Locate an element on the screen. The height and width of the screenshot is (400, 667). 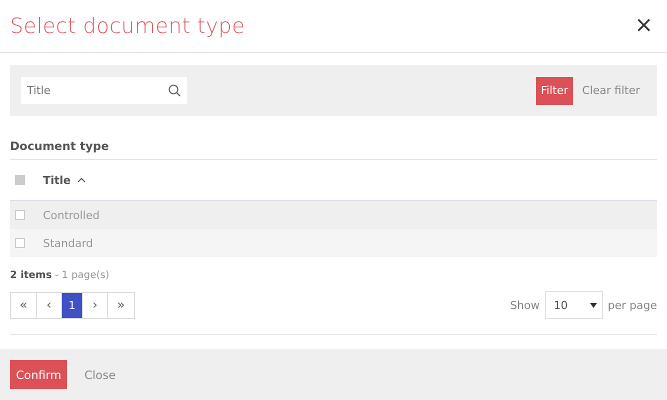
page-button: 1 is located at coordinates (72, 305).